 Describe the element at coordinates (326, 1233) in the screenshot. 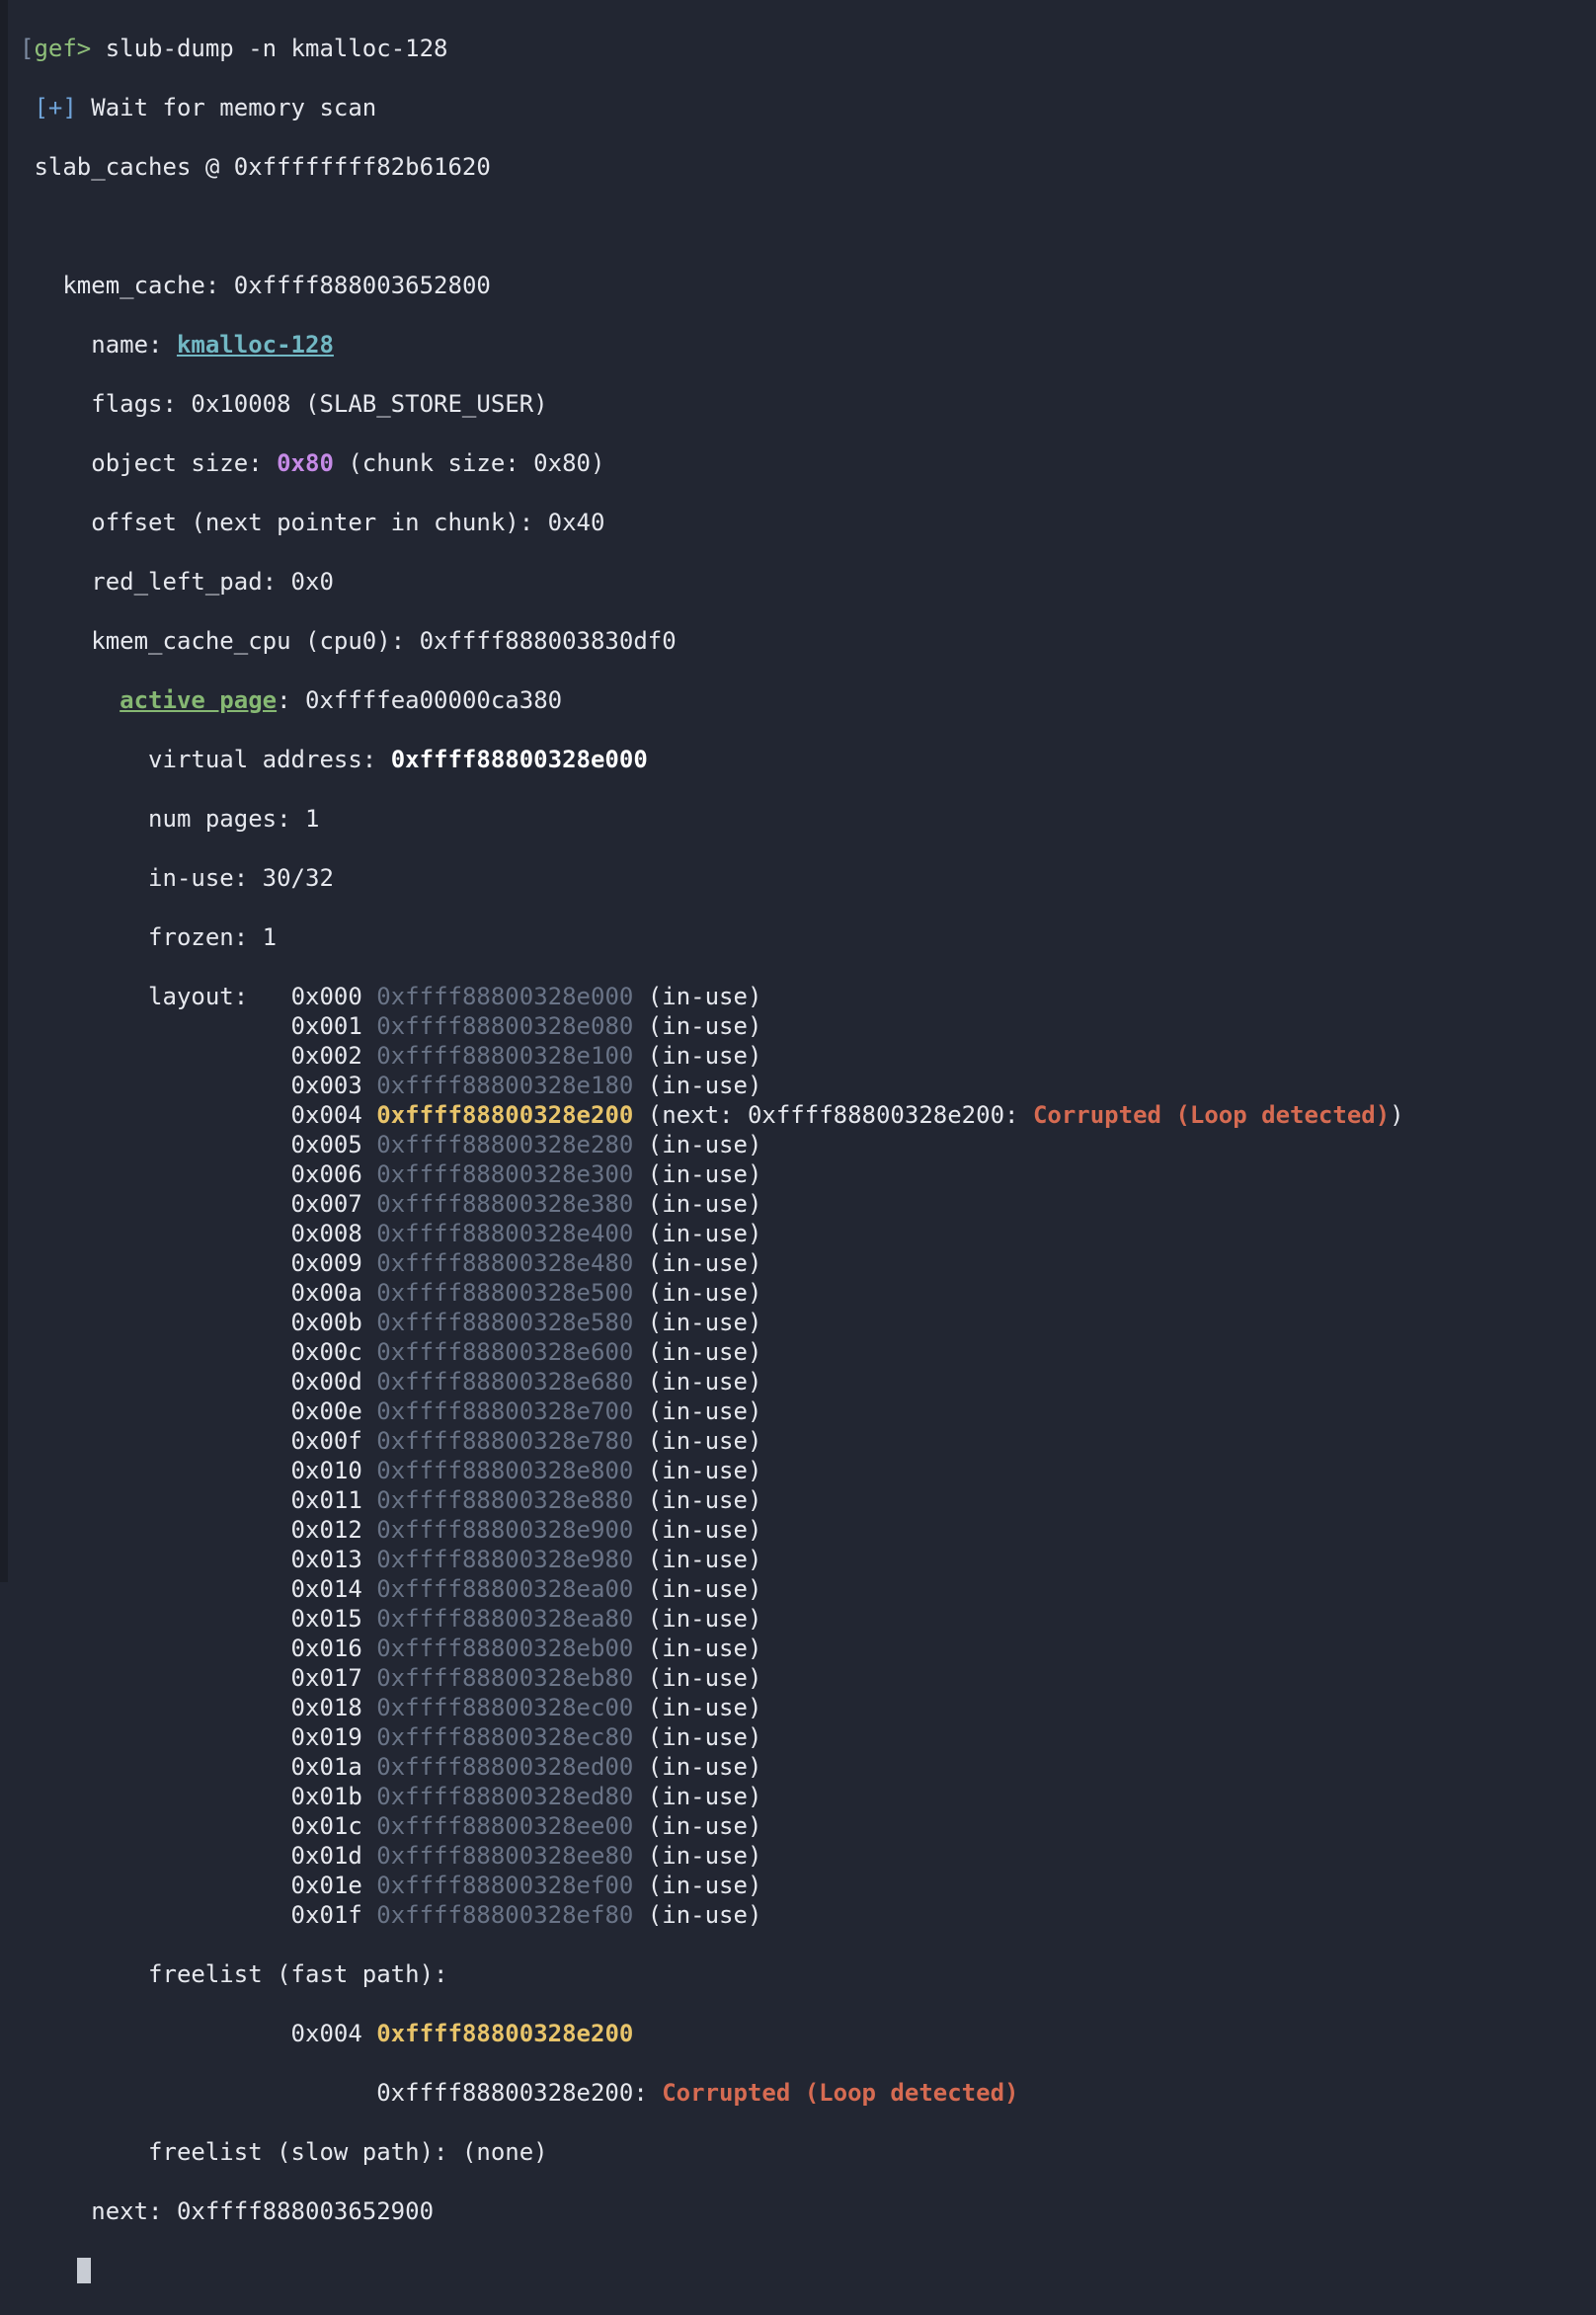

I see `layout-index: 0x008` at that location.